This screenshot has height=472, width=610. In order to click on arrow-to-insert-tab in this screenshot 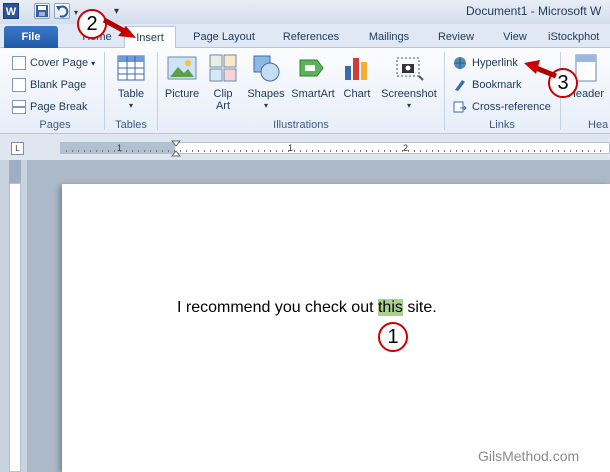, I will do `click(119, 27)`.